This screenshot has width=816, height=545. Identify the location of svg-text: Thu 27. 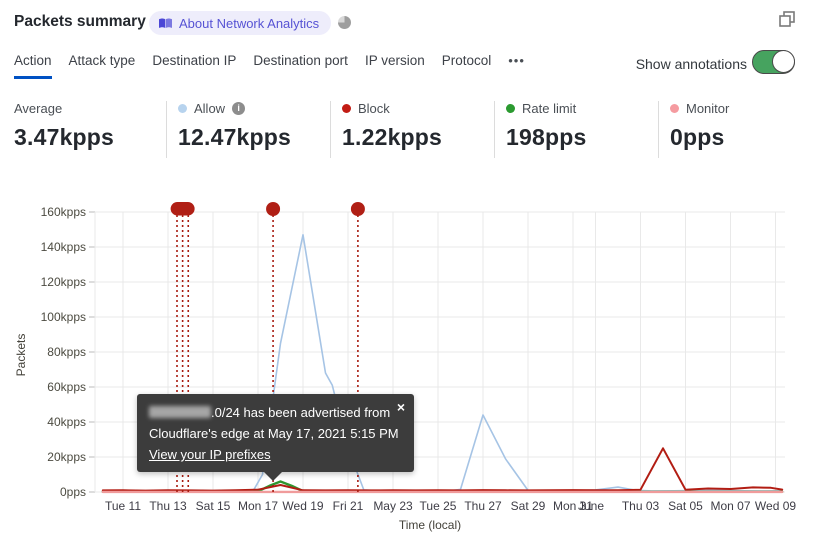
(483, 506).